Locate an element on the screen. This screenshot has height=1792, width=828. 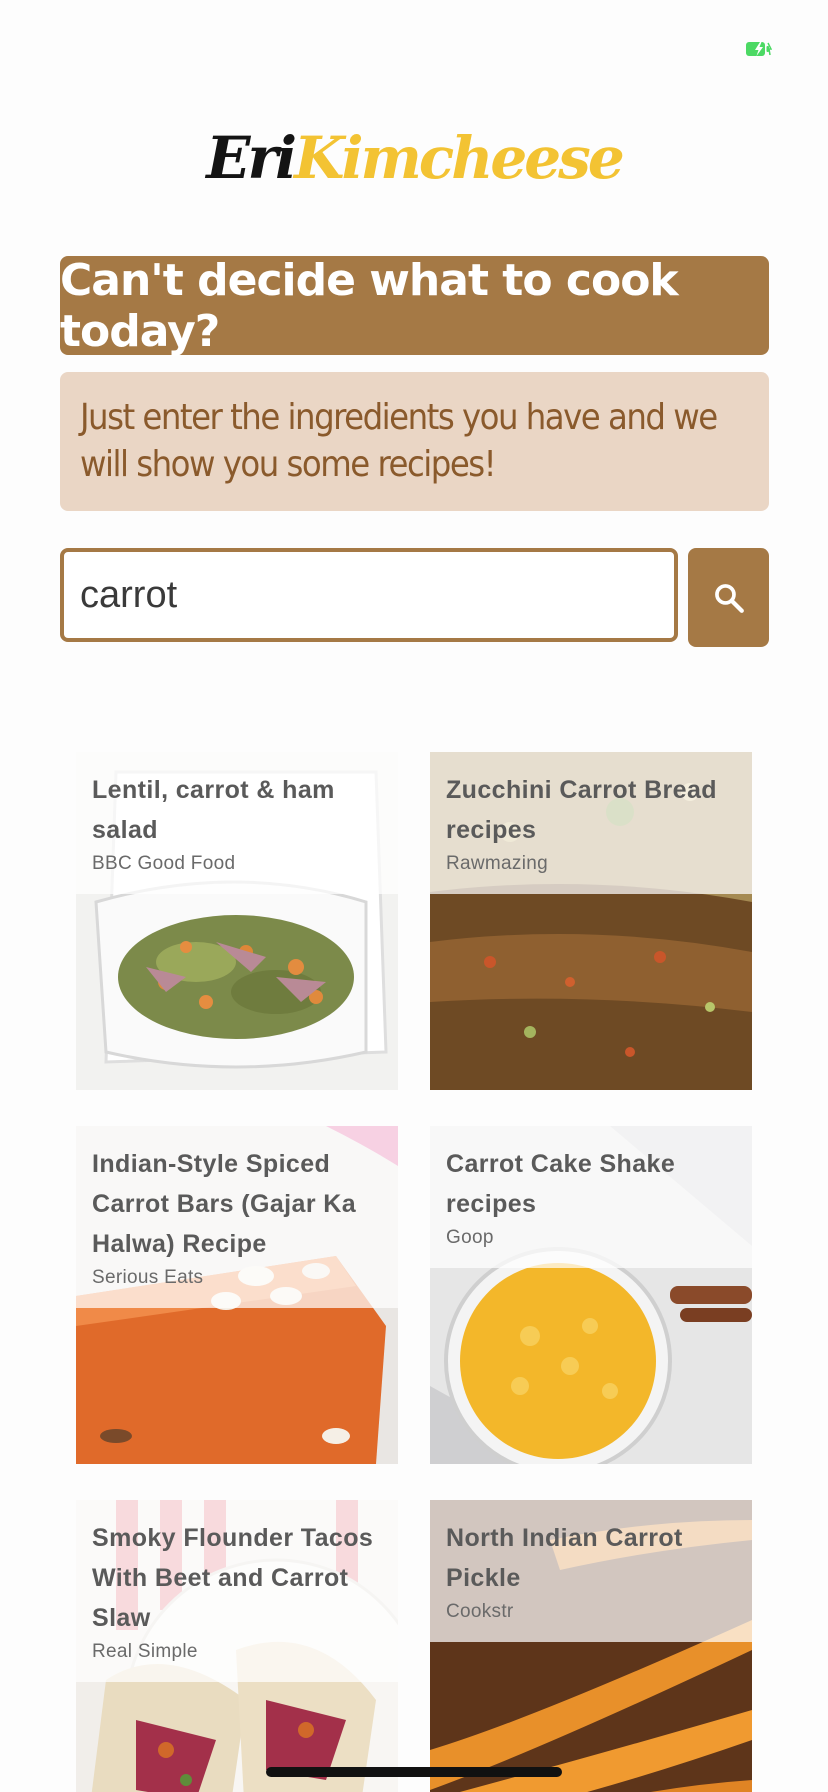
battery-charging-icon is located at coordinates (759, 49).